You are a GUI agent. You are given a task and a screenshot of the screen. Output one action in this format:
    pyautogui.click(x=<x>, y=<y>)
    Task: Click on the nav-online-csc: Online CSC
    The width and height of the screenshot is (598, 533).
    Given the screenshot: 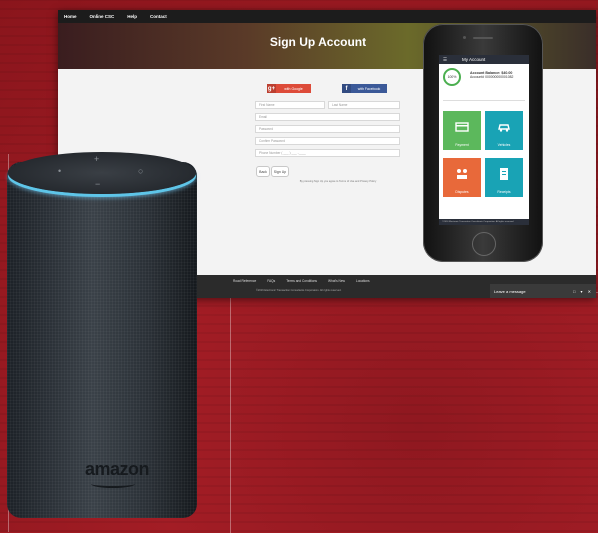 What is the action you would take?
    pyautogui.click(x=102, y=16)
    